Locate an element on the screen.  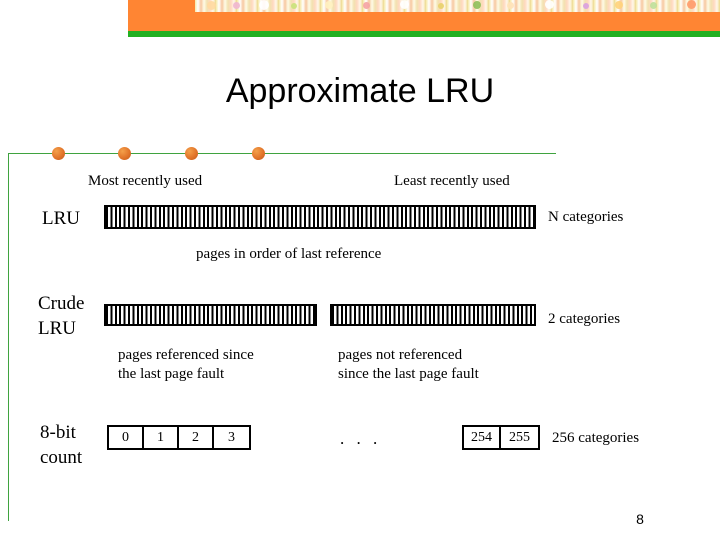
count-cell-1: 1 is located at coordinates (161, 437).